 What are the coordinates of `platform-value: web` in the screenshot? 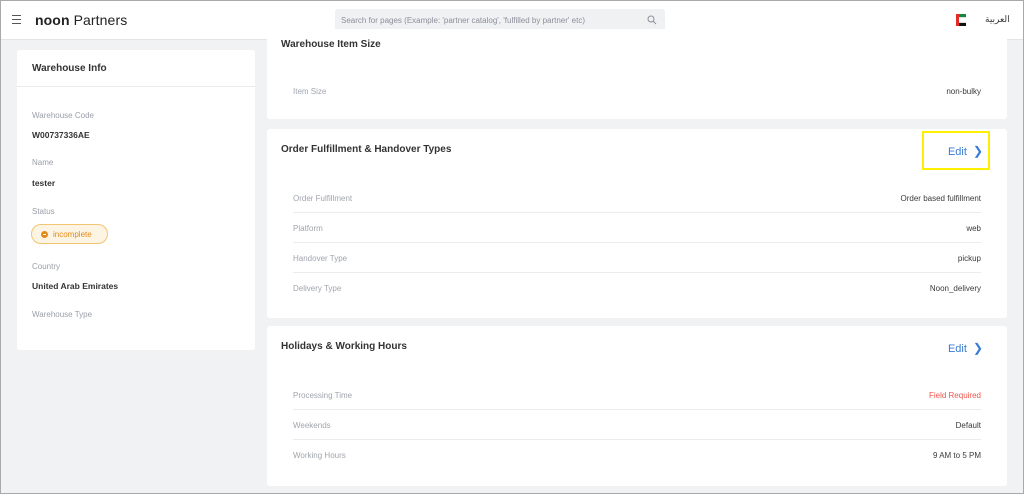 It's located at (973, 228).